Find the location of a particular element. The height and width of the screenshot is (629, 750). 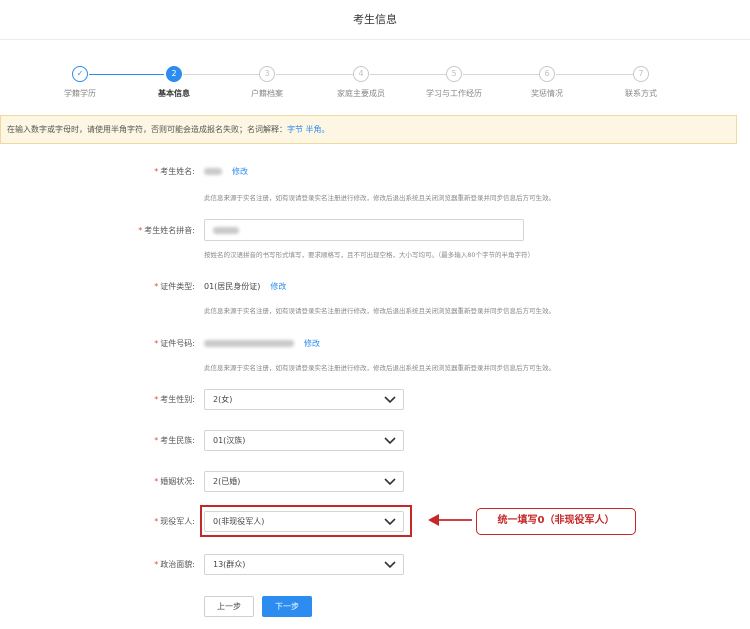

step-6-label: 奖惩情况 is located at coordinates (547, 93).